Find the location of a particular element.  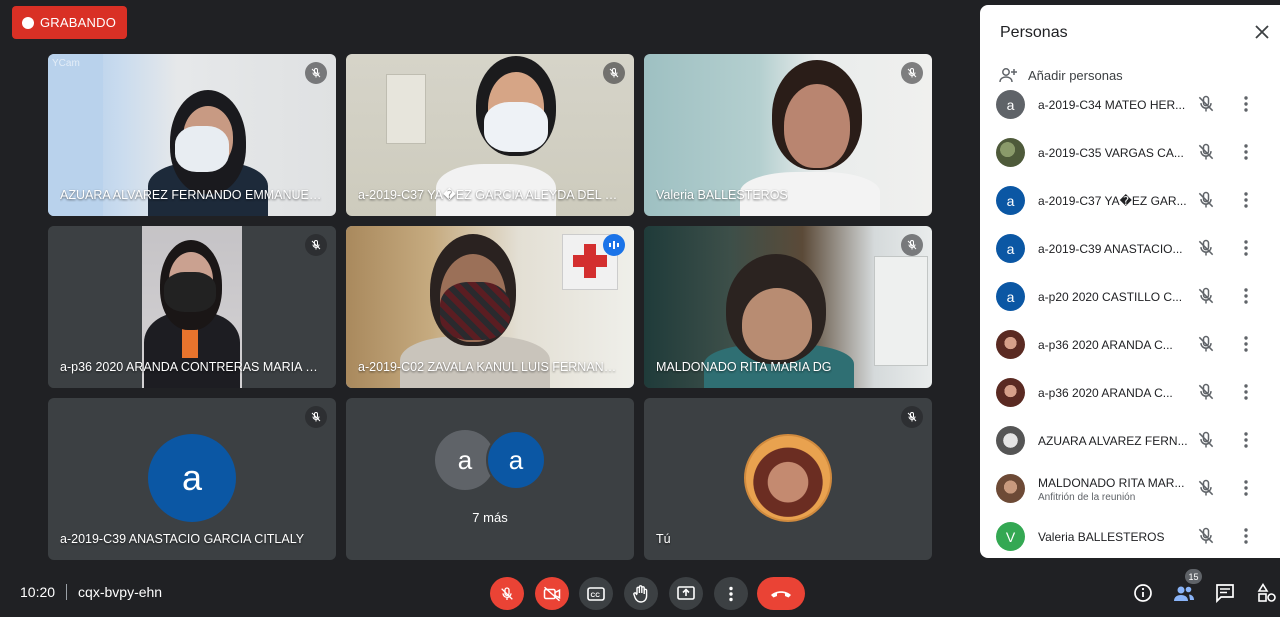

more-participants-tile: a a 7 más is located at coordinates (490, 479).